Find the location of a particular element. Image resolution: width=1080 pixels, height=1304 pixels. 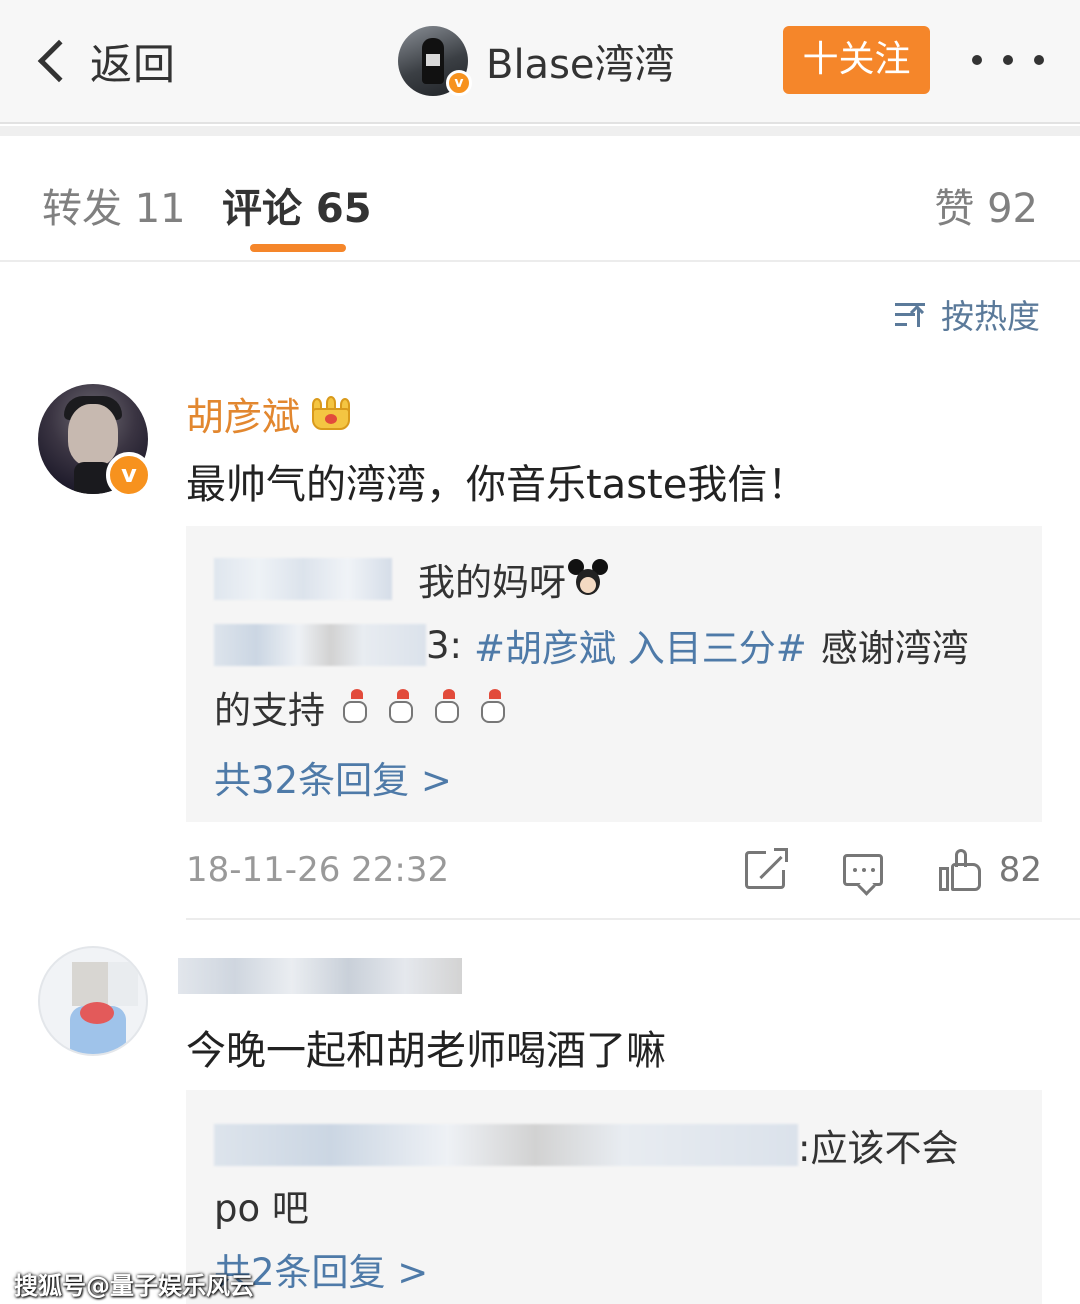

reply-line: po 吧 is located at coordinates (261, 1205).